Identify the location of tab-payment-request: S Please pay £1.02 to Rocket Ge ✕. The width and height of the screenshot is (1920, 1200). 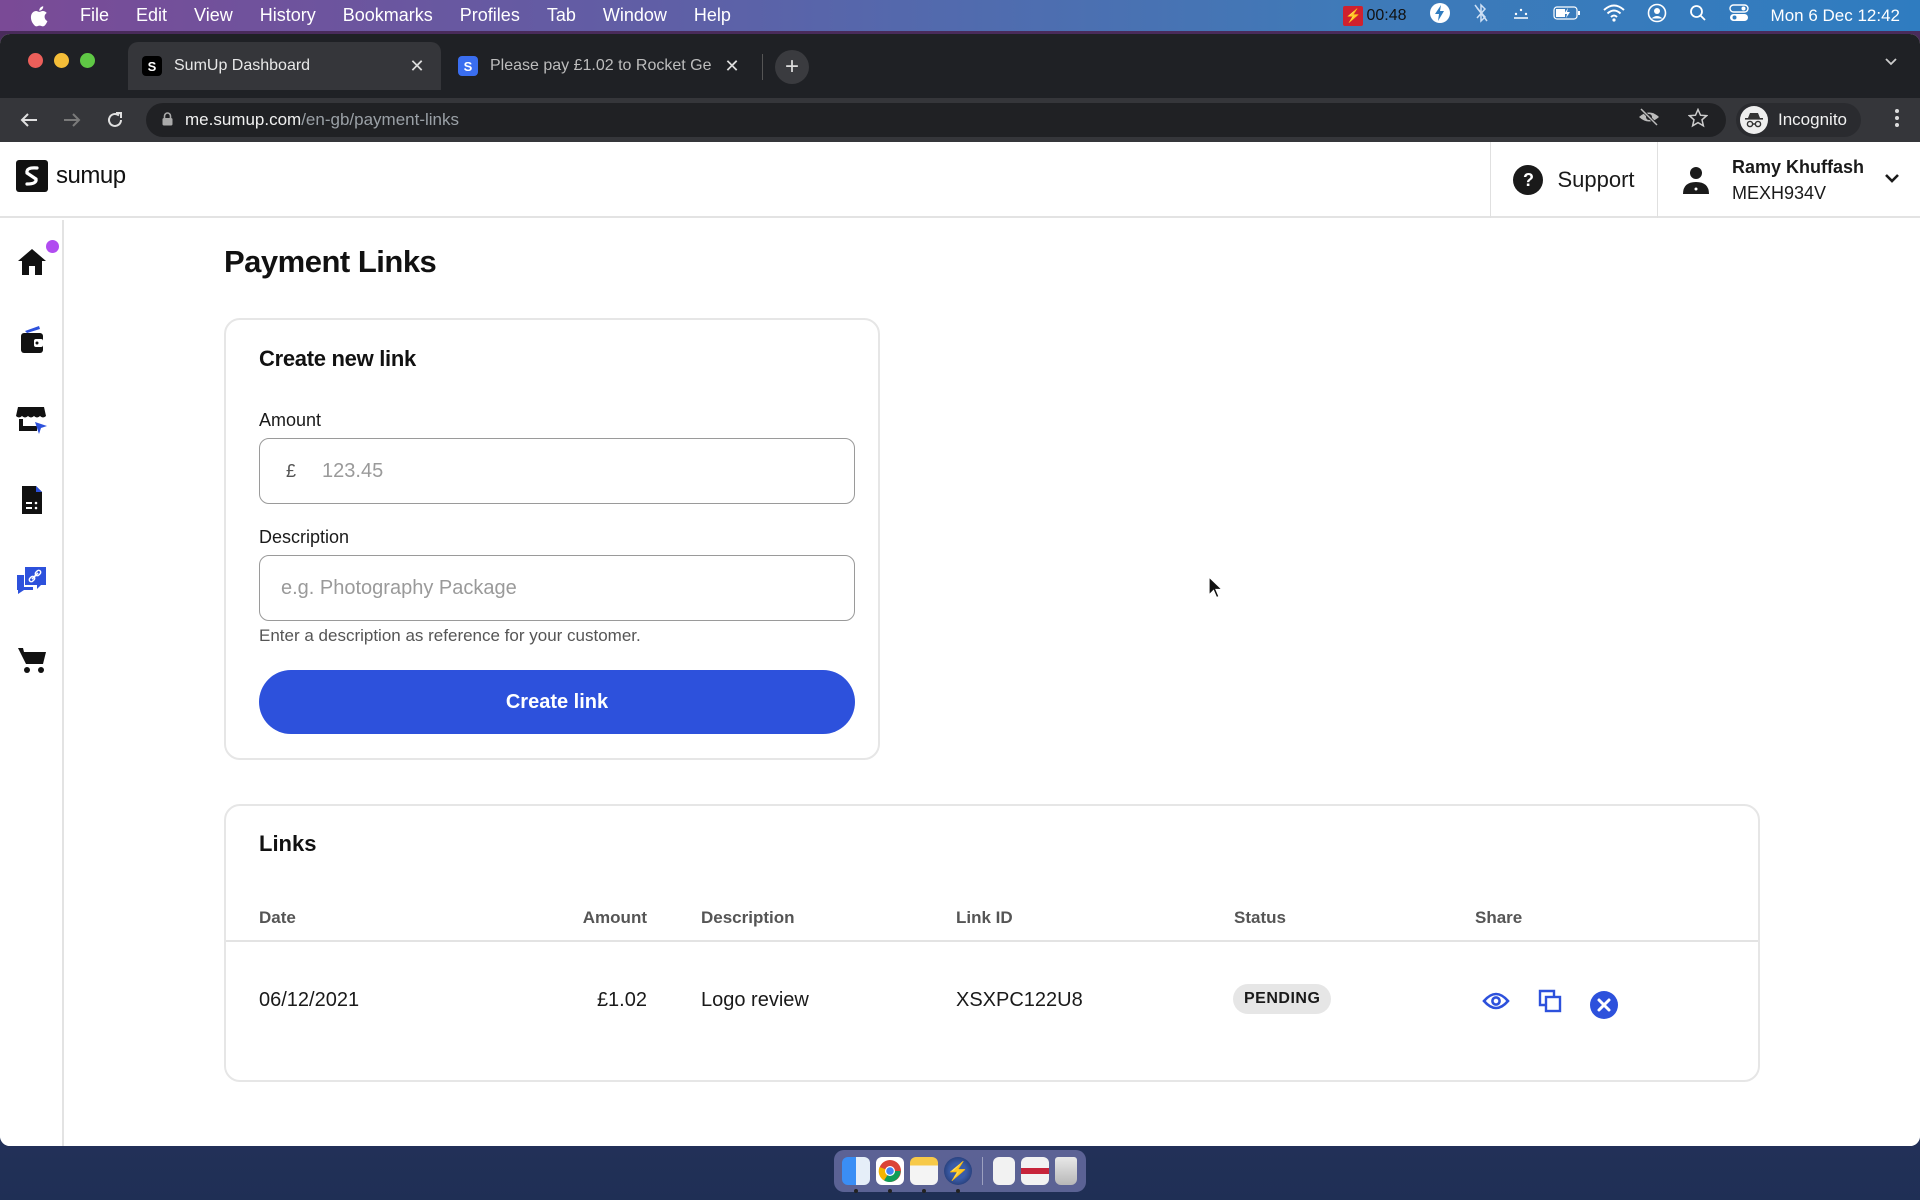
(600, 66).